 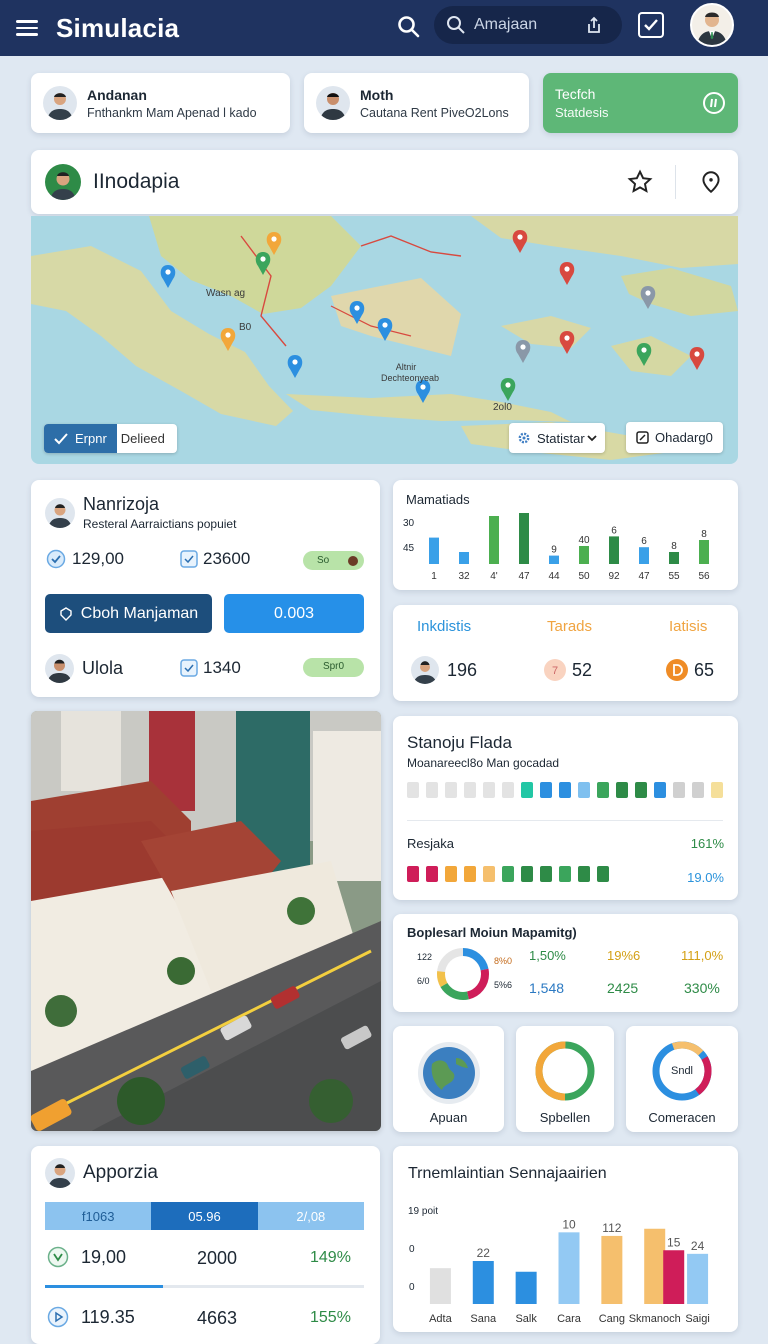 I want to click on search-field-icon, so click(x=456, y=25).